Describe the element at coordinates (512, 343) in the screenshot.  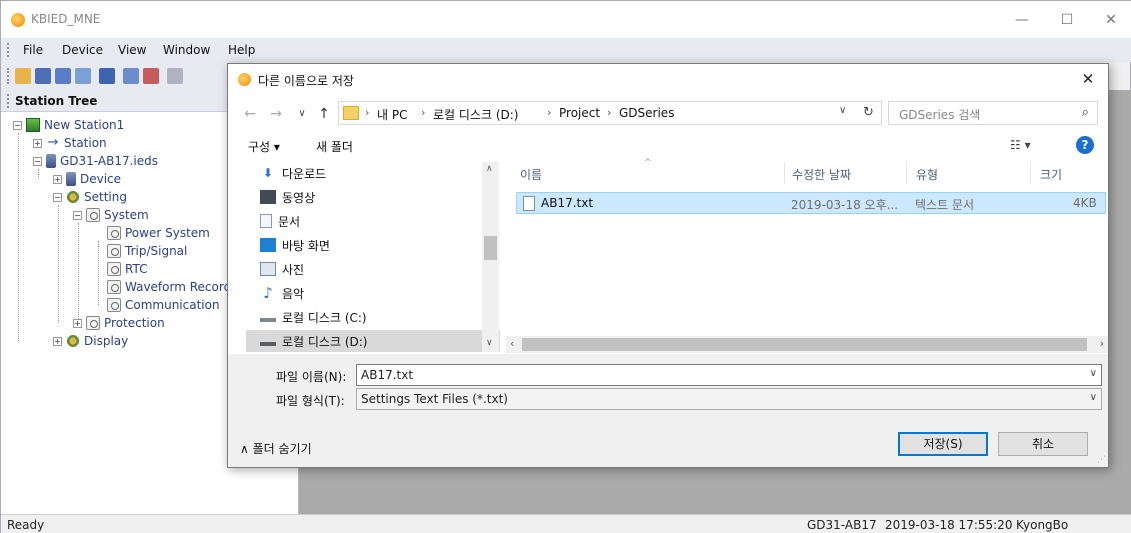
I see `scroll-left-icon: ‹` at that location.